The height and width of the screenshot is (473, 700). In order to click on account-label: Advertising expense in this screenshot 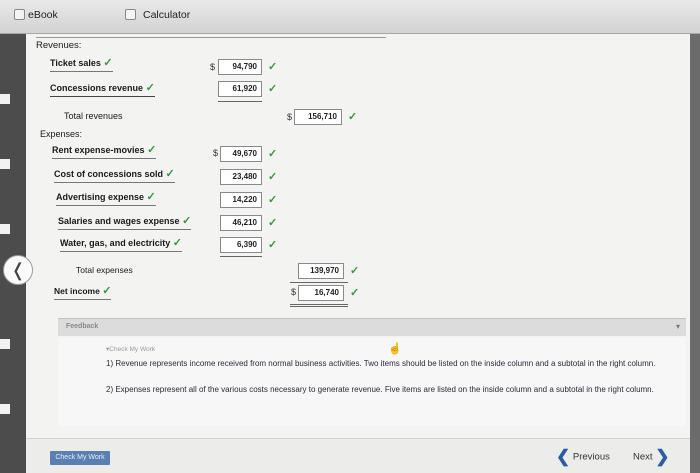, I will do `click(100, 197)`.